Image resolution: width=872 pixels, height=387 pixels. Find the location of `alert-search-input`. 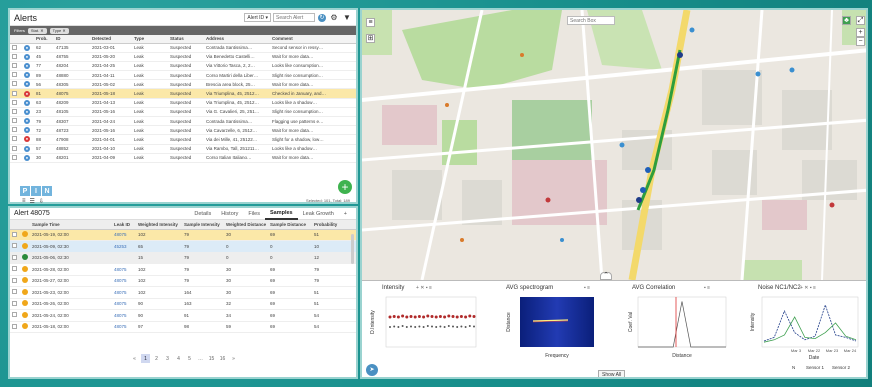

alert-search-input is located at coordinates (294, 17).